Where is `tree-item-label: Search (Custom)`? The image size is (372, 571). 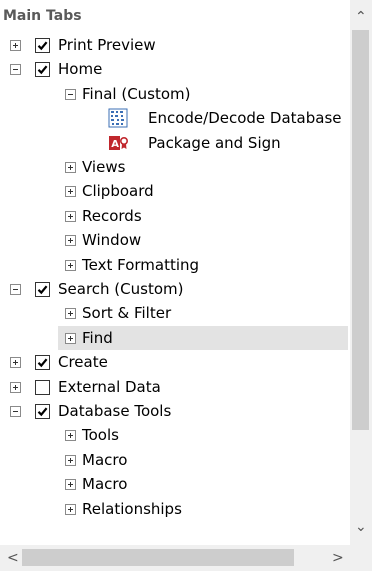 tree-item-label: Search (Custom) is located at coordinates (121, 289).